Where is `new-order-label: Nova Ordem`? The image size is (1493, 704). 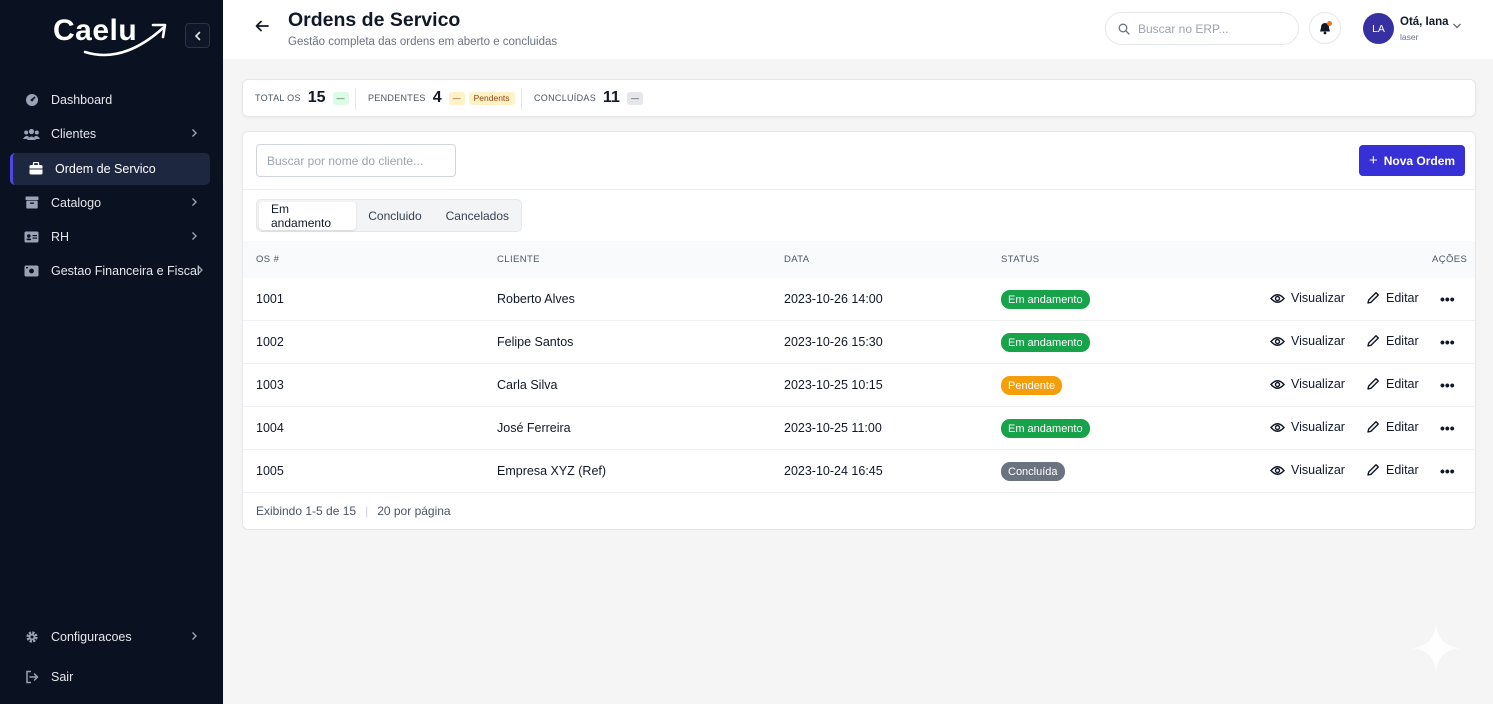 new-order-label: Nova Ordem is located at coordinates (1419, 160).